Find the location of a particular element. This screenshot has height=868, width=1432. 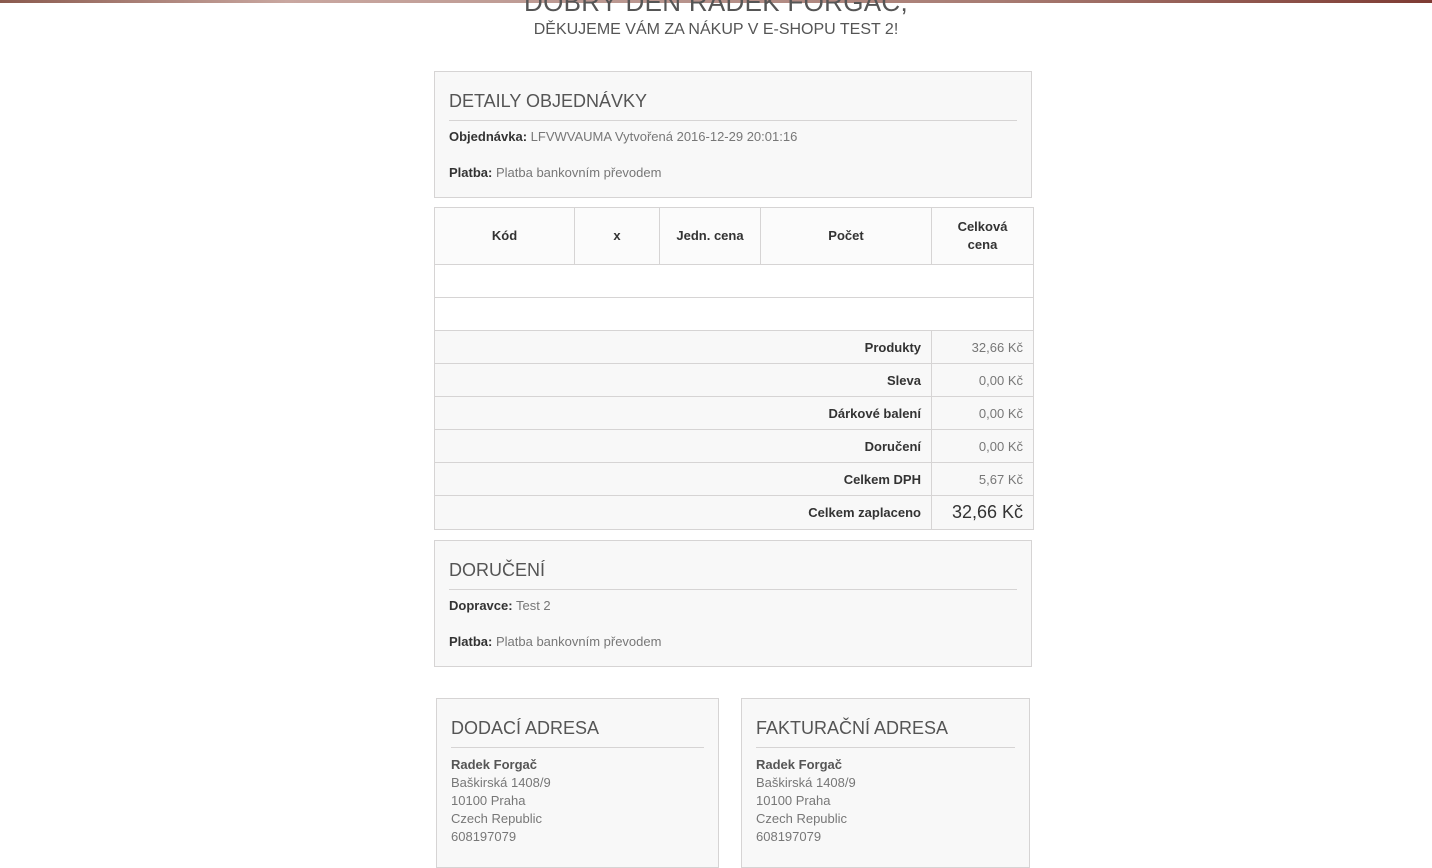

summary-row-total-paid: Celkem zaplaceno 32,66 Kč is located at coordinates (734, 512).